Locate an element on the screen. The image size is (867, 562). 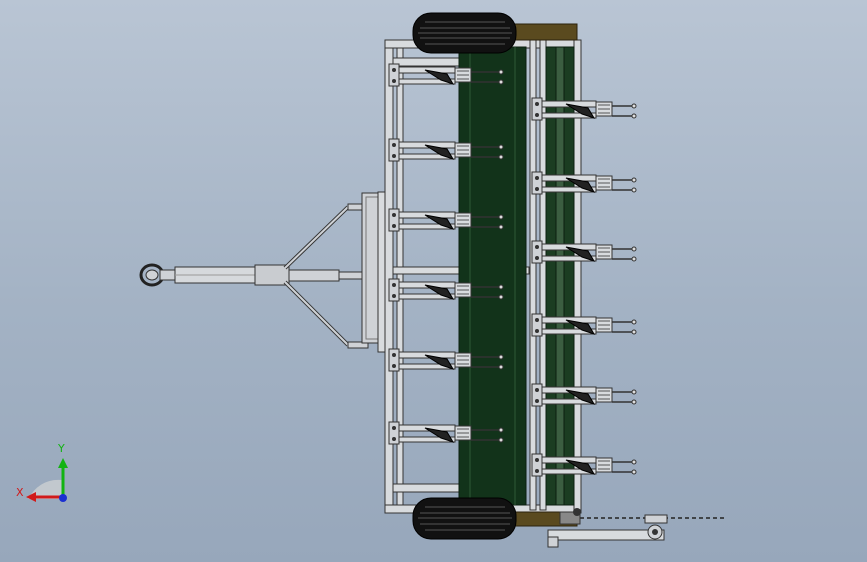
coordinate-triad is located at coordinates (47, 480).